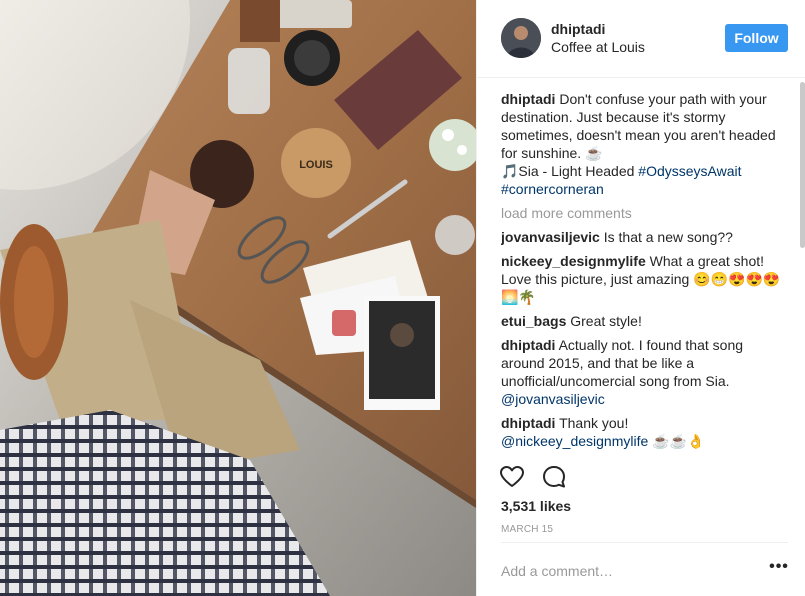 This screenshot has width=805, height=596. Describe the element at coordinates (528, 99) in the screenshot. I see `caption-author: dhiptadi` at that location.